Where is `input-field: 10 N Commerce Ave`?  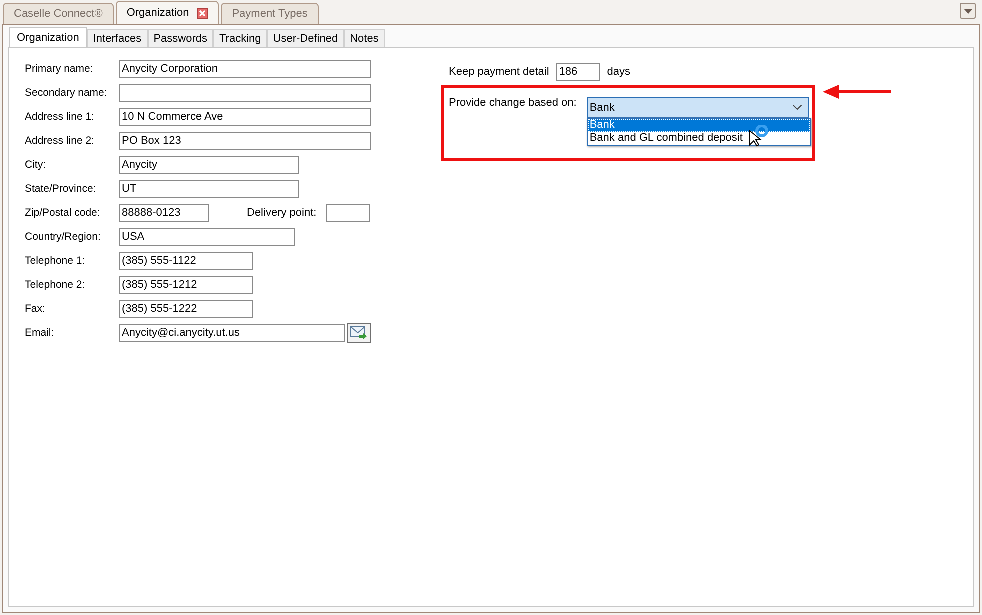
input-field: 10 N Commerce Ave is located at coordinates (245, 117).